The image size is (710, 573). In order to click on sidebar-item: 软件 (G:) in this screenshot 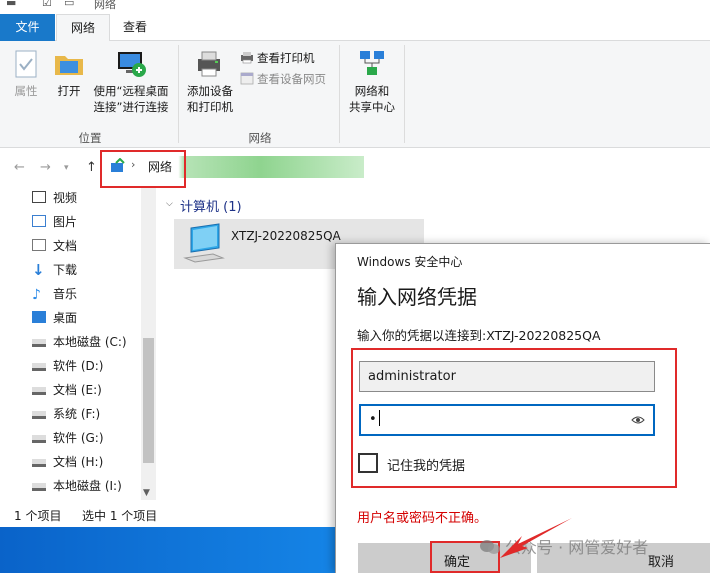, I will do `click(68, 438)`.